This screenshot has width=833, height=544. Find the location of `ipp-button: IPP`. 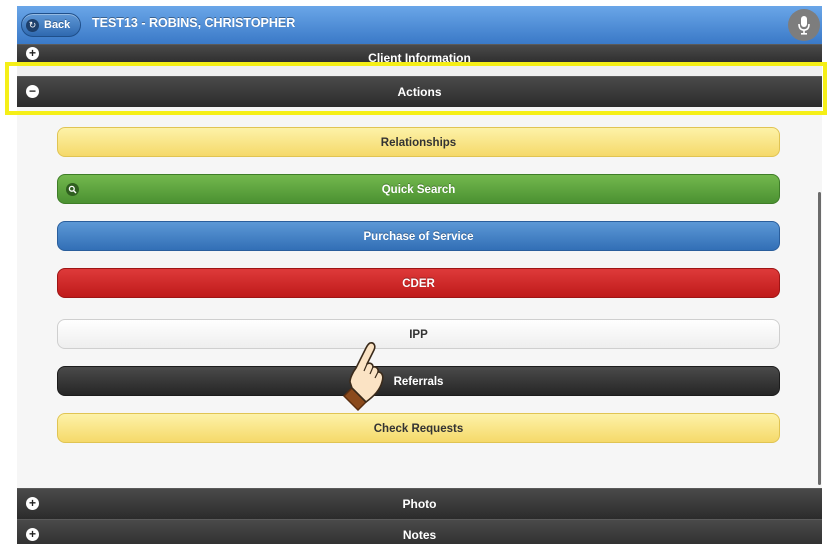

ipp-button: IPP is located at coordinates (418, 334).